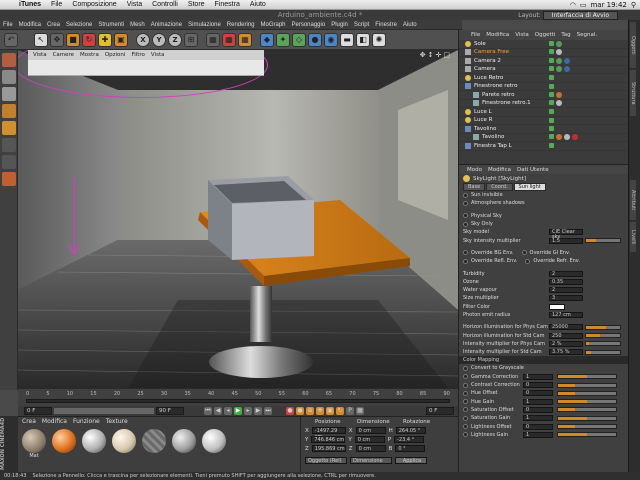 The image size is (640, 480). I want to click on vp-menu-vista: Vista, so click(40, 55).